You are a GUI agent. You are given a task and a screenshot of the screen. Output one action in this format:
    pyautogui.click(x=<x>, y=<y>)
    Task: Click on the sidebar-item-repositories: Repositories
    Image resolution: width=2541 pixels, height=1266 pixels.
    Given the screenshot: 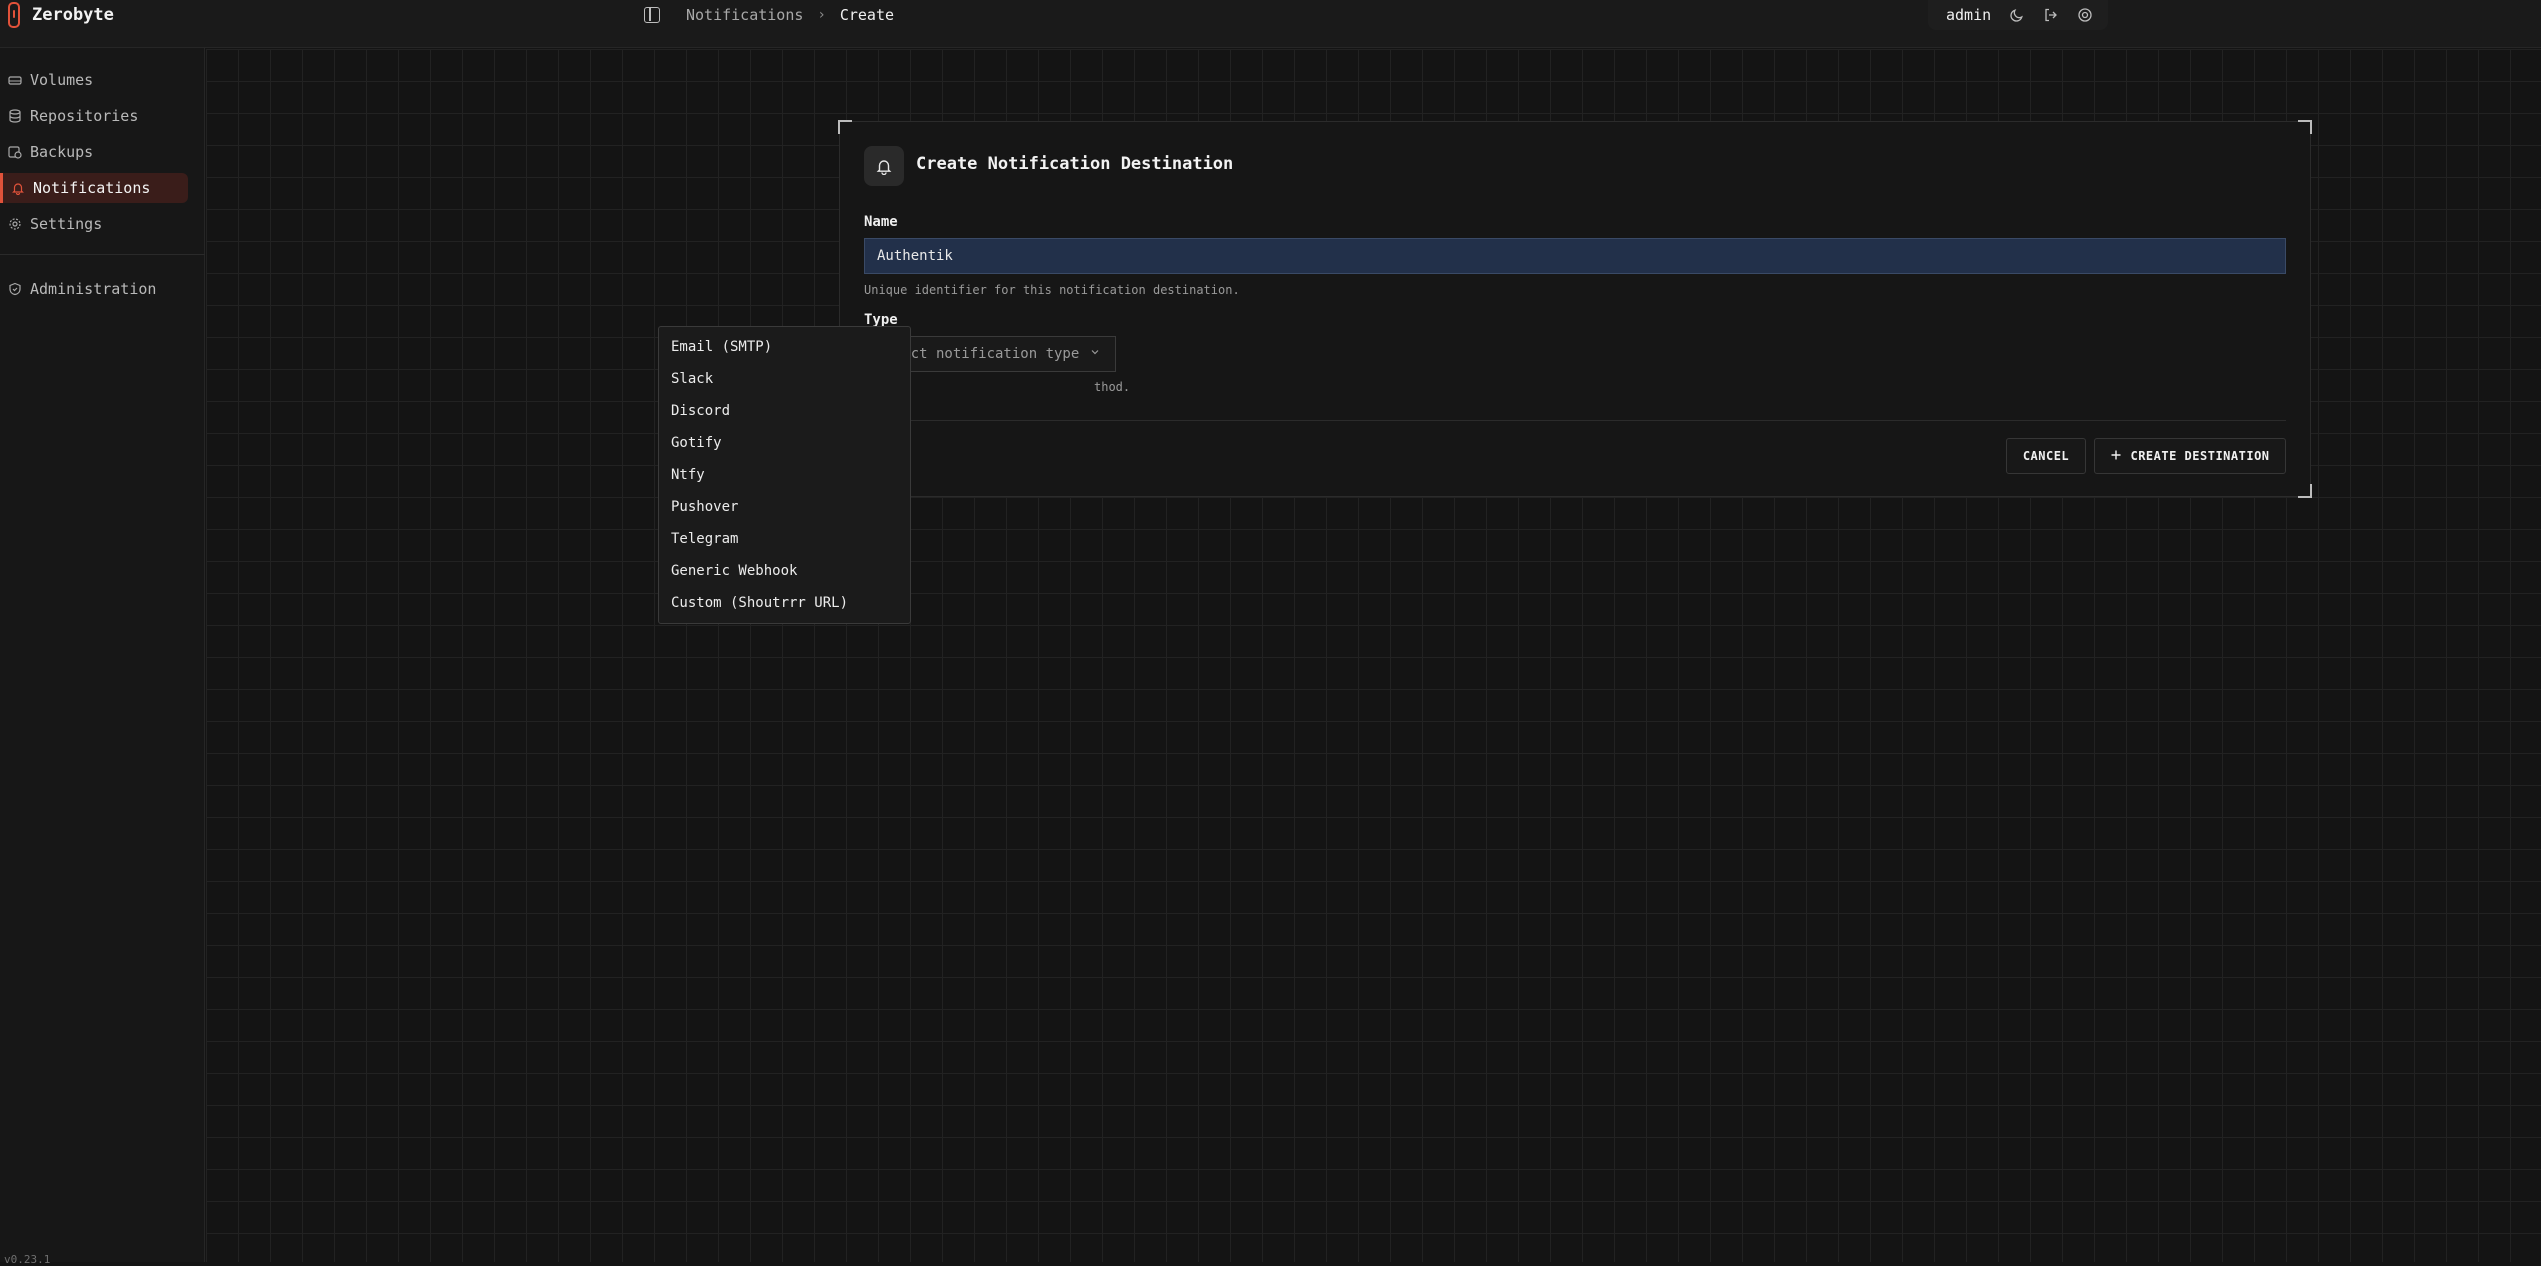 What is the action you would take?
    pyautogui.click(x=94, y=116)
    